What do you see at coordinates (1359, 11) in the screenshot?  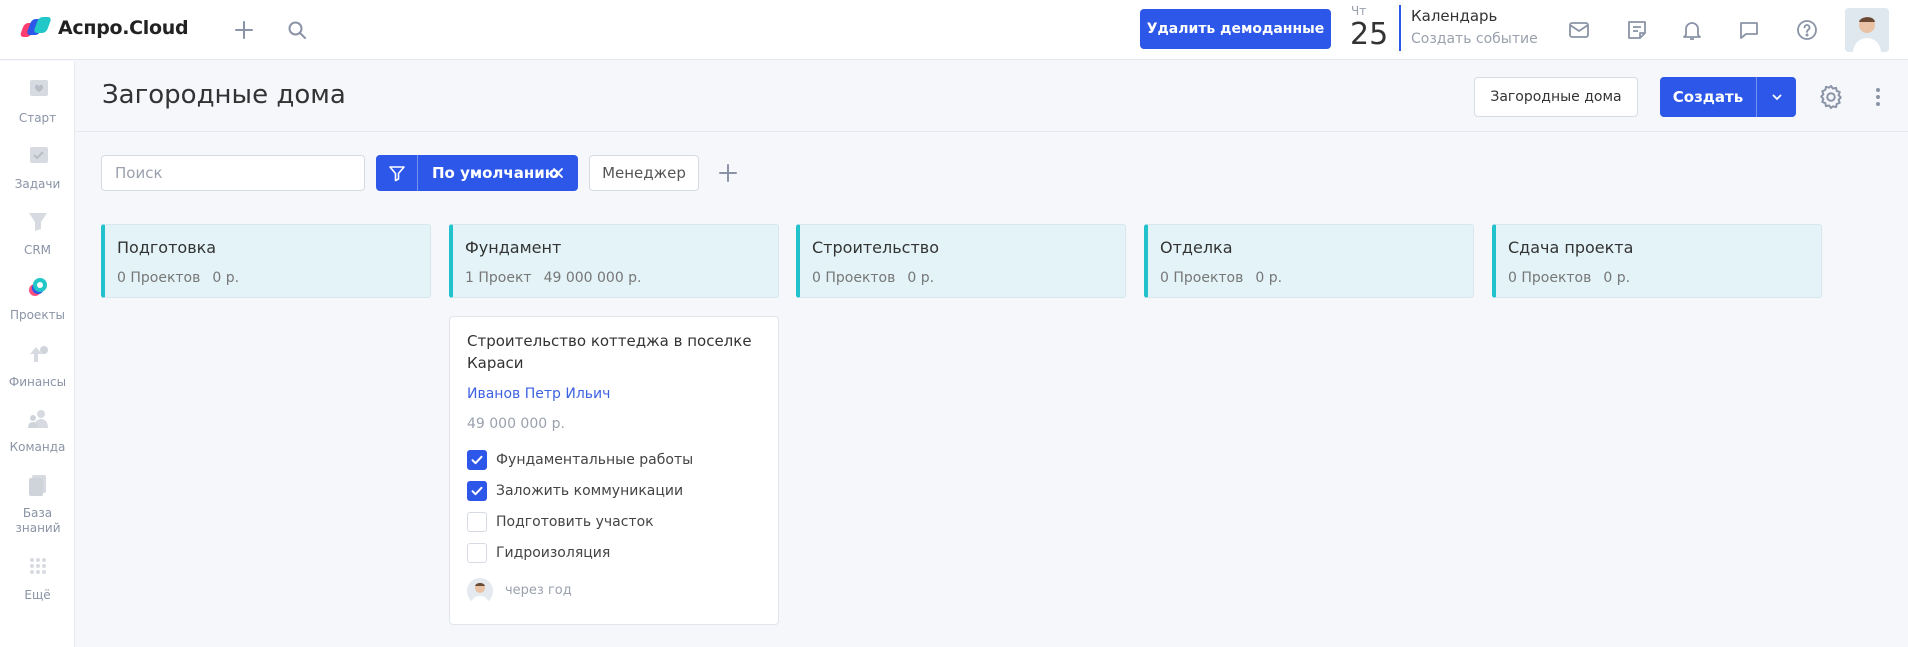 I see `date-day-of-week: Чт` at bounding box center [1359, 11].